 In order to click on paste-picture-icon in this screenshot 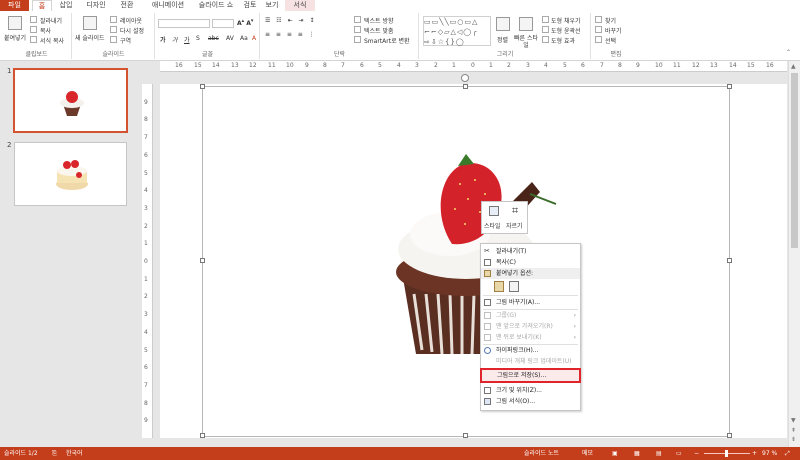, I will do `click(514, 286)`.